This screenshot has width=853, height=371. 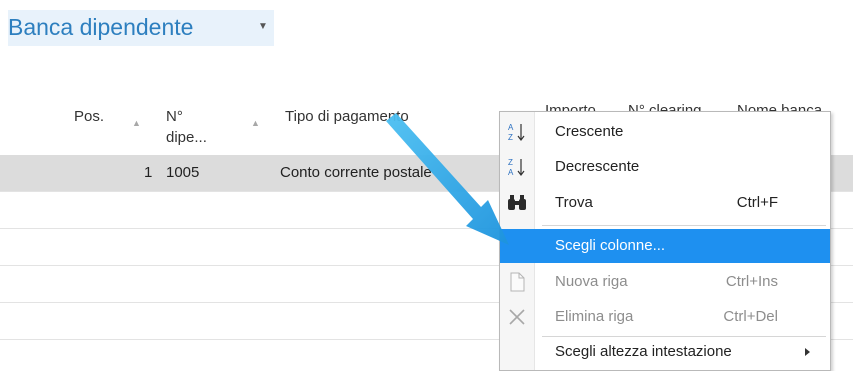 I want to click on pointer-arrow-icon, so click(x=447, y=179).